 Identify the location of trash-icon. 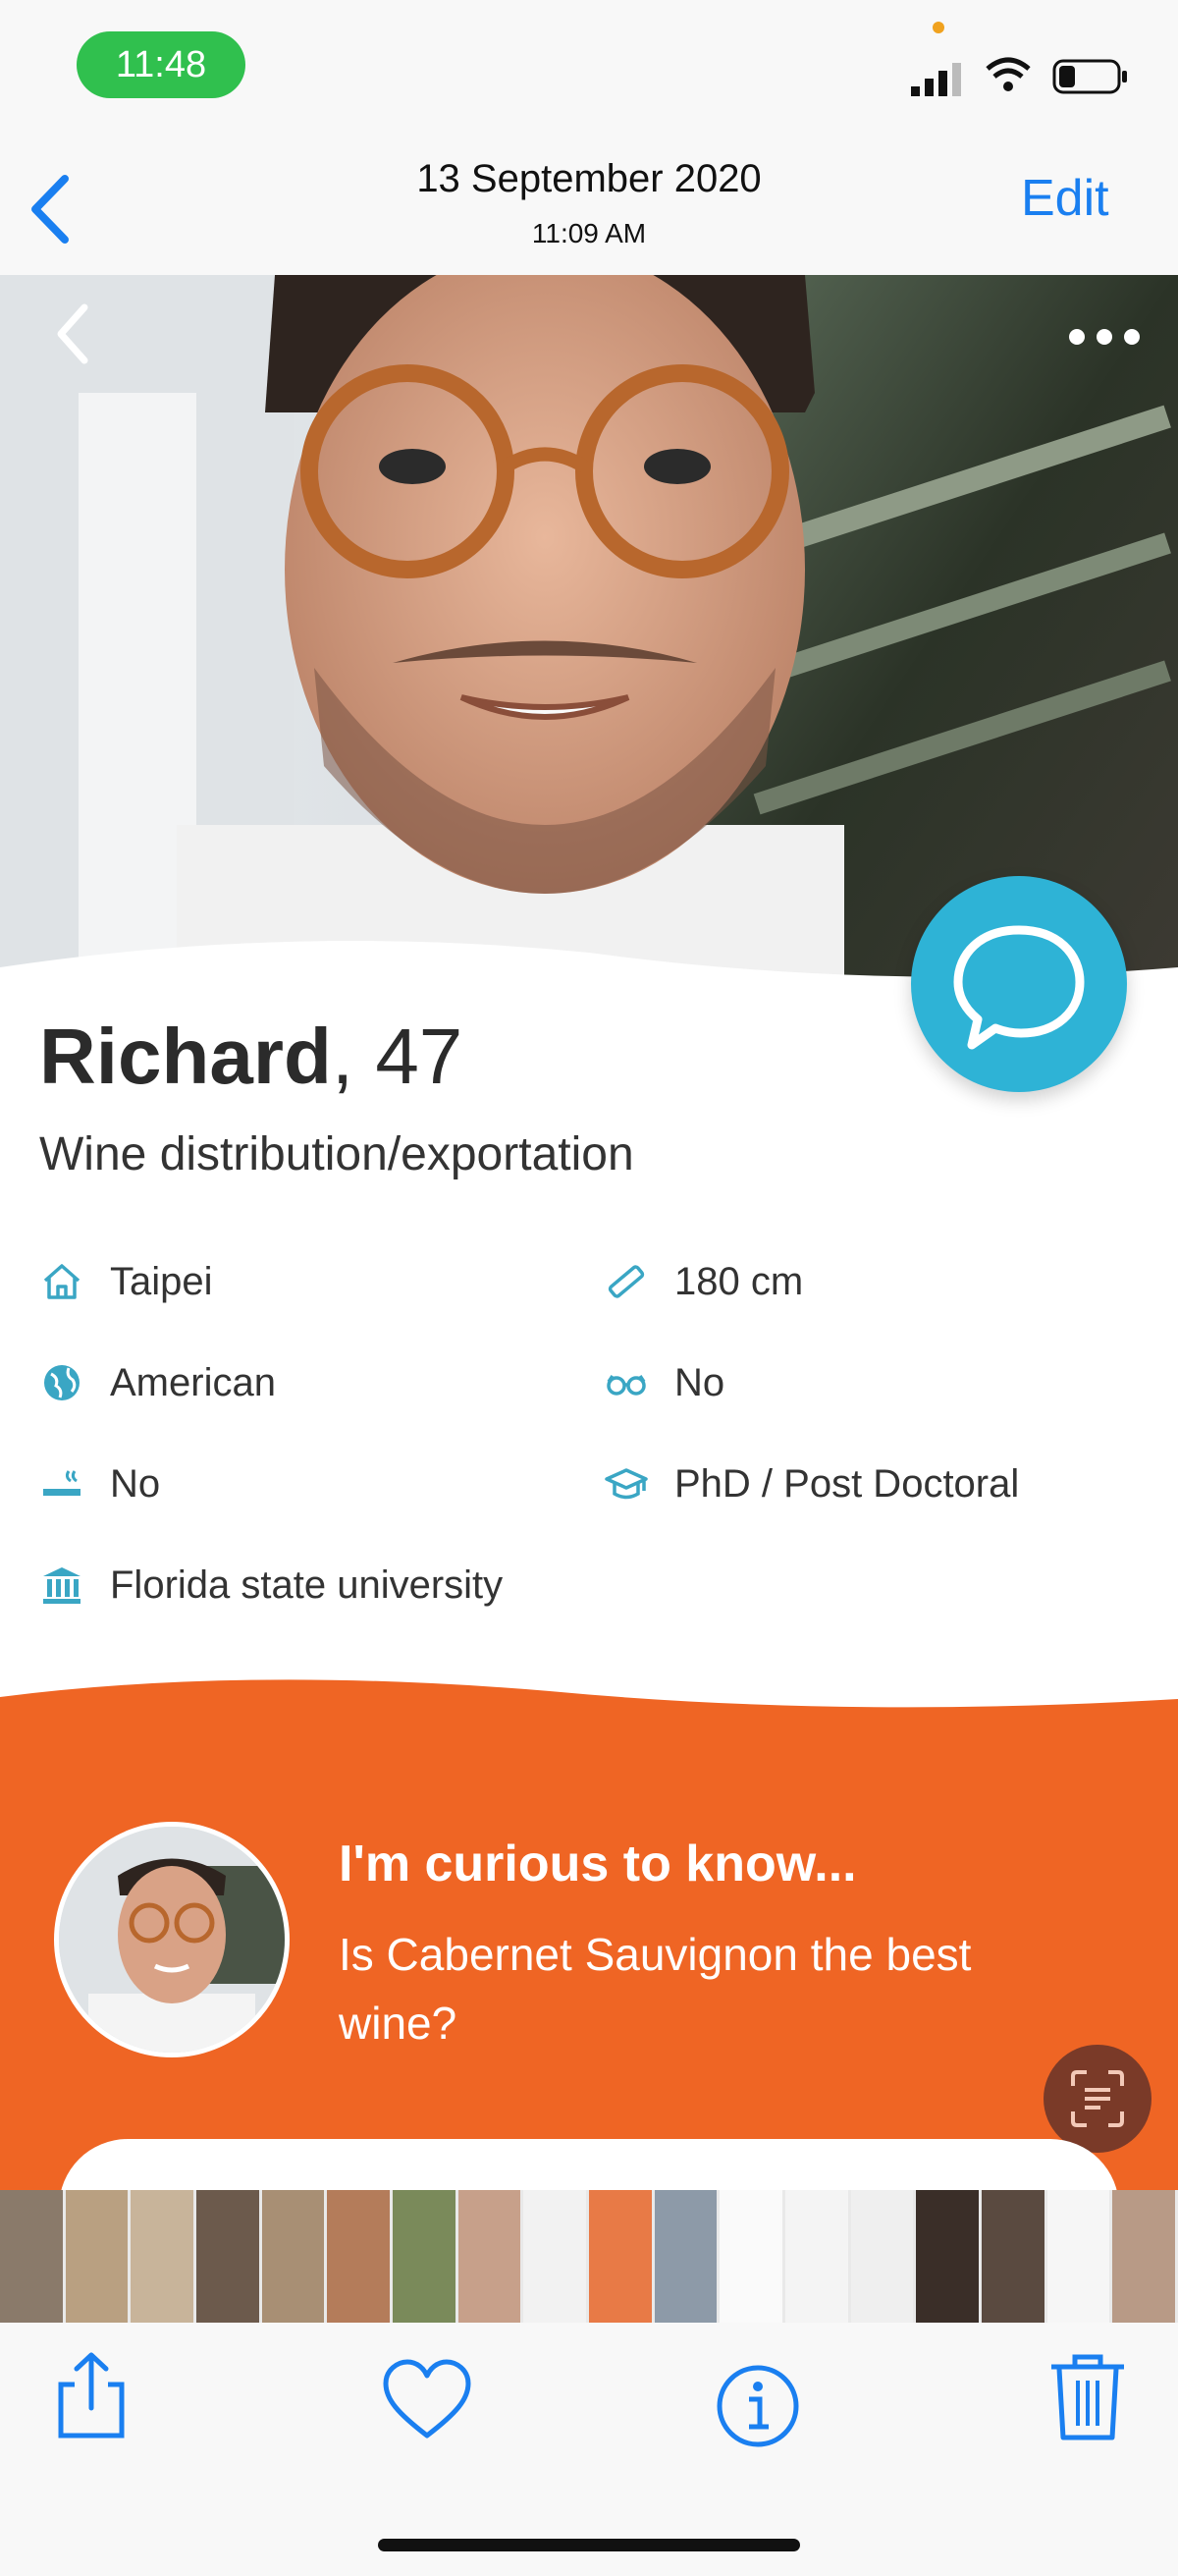
(1088, 2396).